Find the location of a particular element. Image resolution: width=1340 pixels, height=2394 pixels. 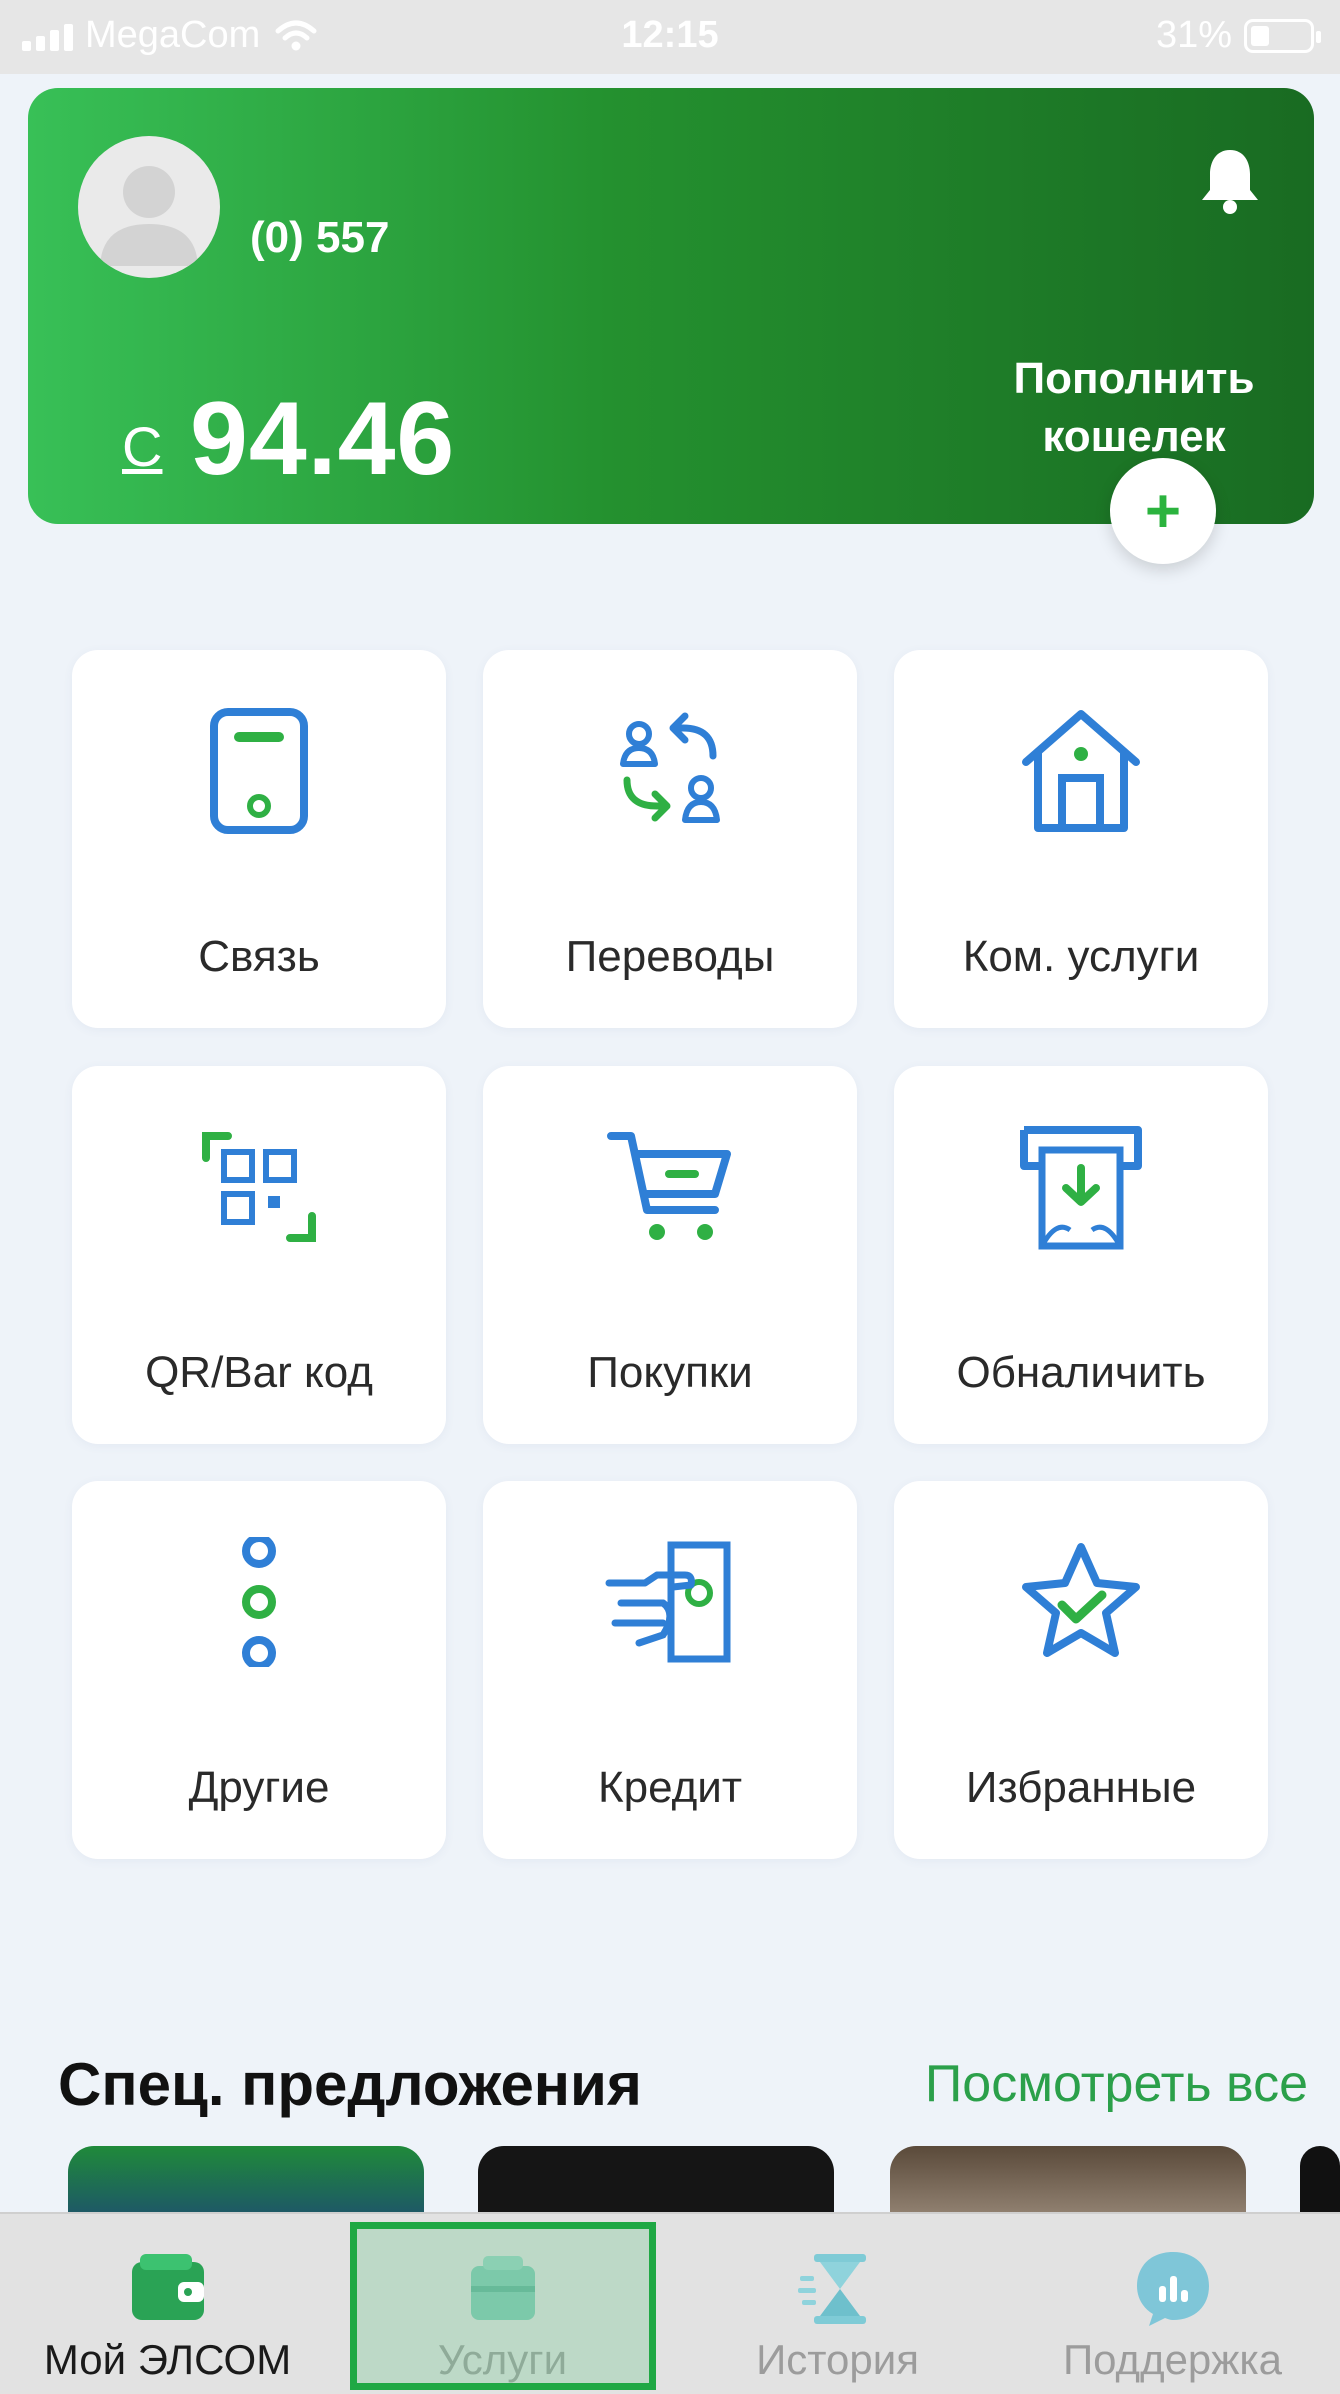

nav-label: Поддержка is located at coordinates (1172, 2359).